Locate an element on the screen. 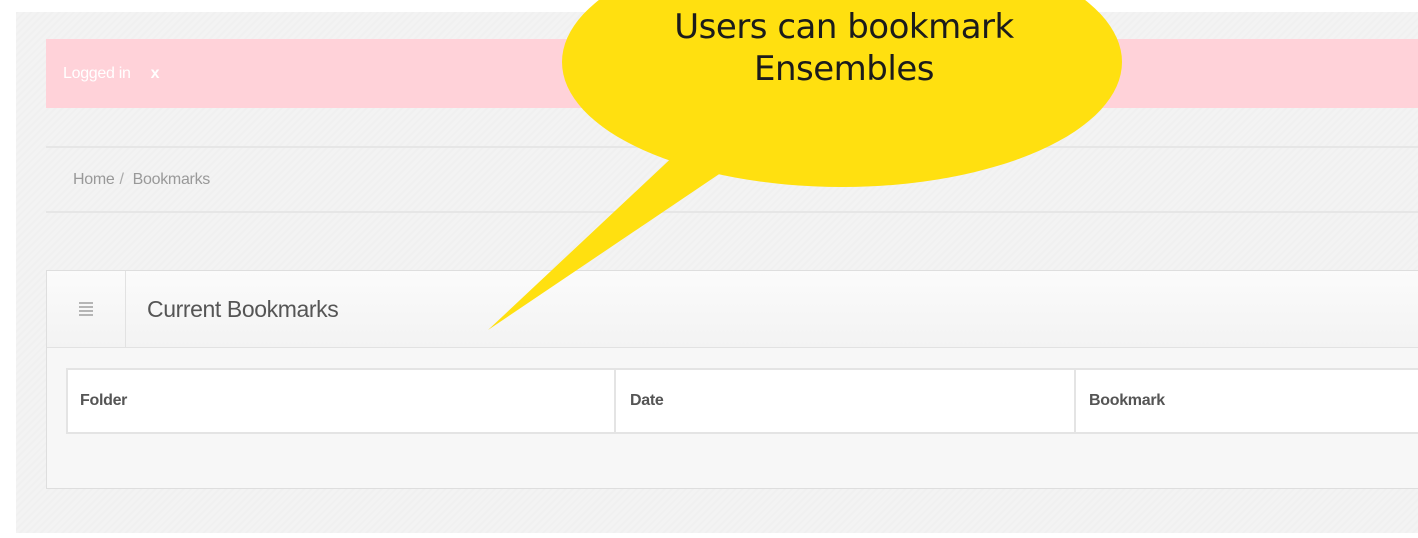 The width and height of the screenshot is (1418, 538). list-icon is located at coordinates (86, 309).